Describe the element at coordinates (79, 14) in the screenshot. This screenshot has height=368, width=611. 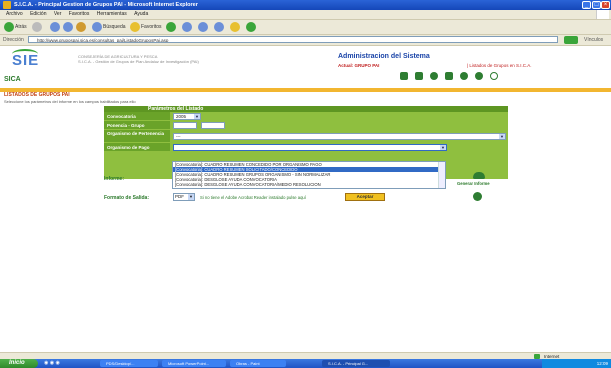
I see `menu-favoritos: Favoritos` at that location.